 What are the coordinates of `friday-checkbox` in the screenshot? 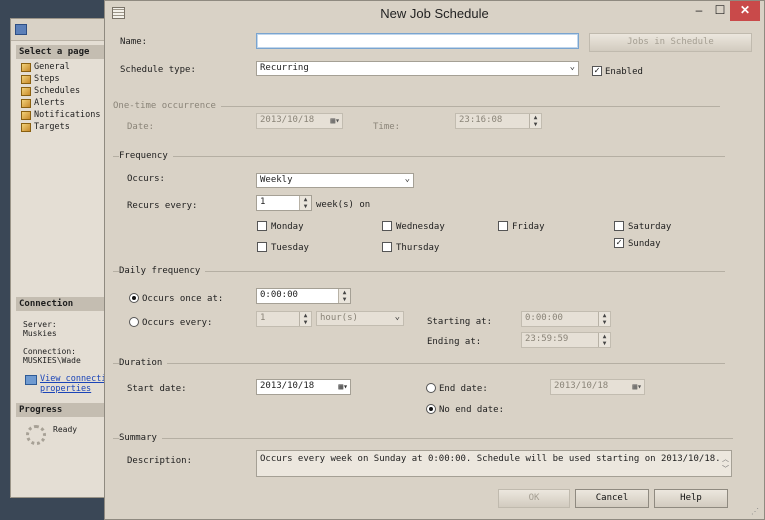 It's located at (503, 226).